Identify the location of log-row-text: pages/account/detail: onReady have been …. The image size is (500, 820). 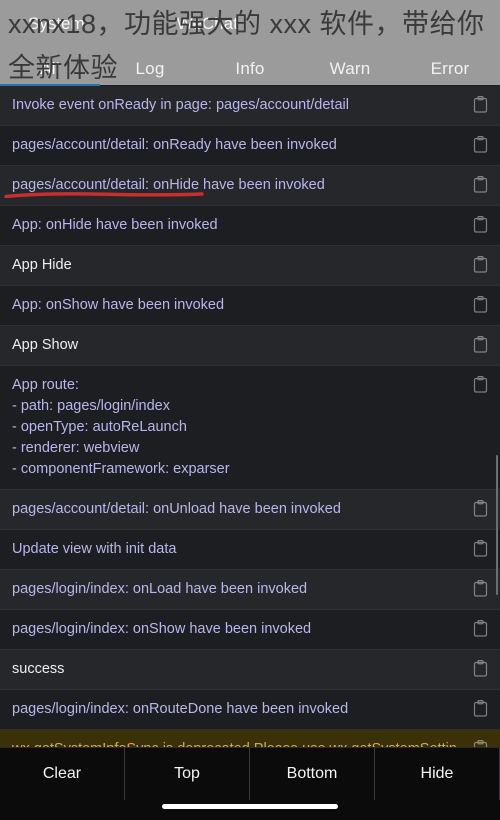
(174, 145).